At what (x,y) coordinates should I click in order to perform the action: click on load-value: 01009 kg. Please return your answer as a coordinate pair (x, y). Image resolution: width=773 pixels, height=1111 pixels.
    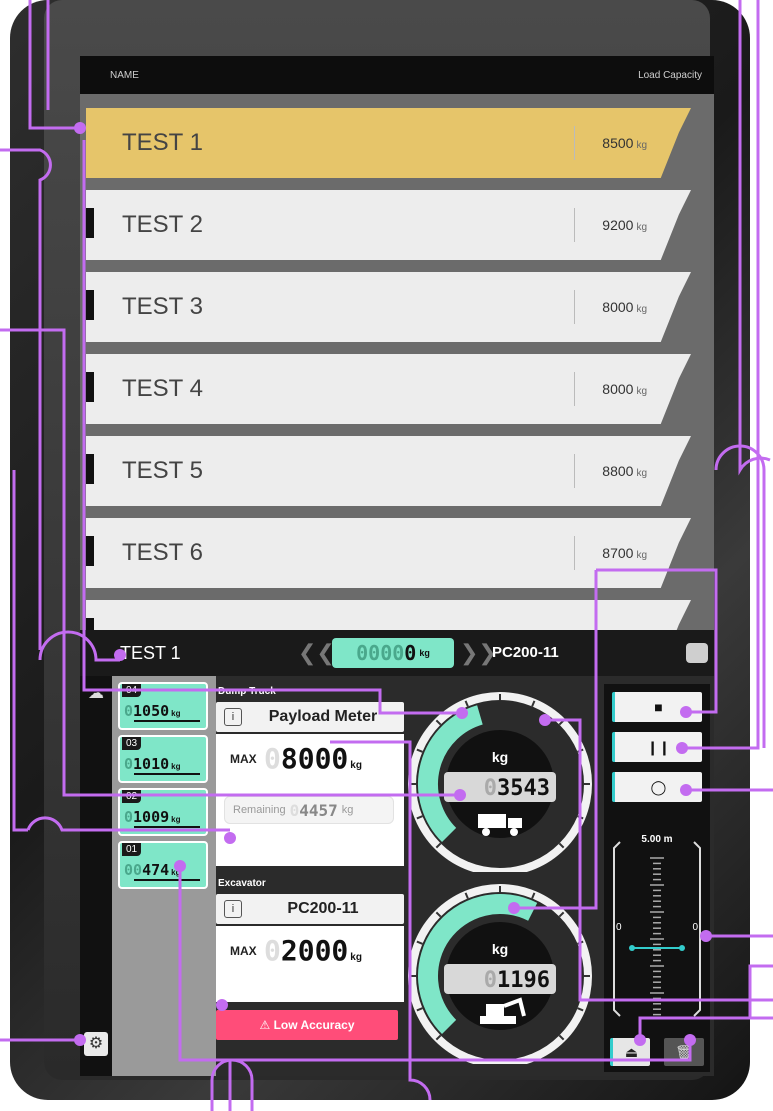
    Looking at the image, I should click on (152, 817).